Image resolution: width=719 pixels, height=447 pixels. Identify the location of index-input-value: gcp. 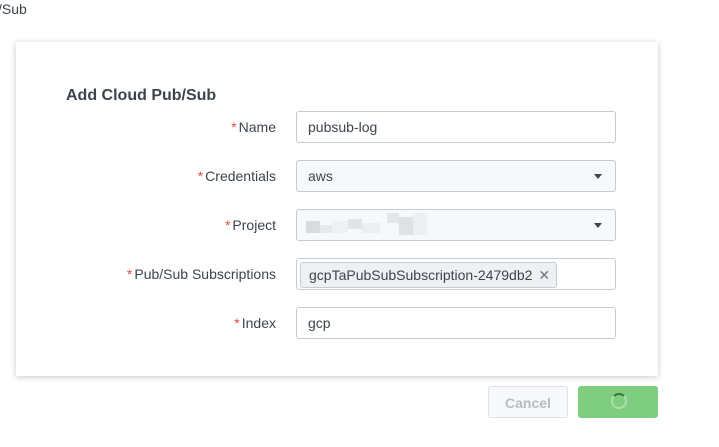
(319, 323).